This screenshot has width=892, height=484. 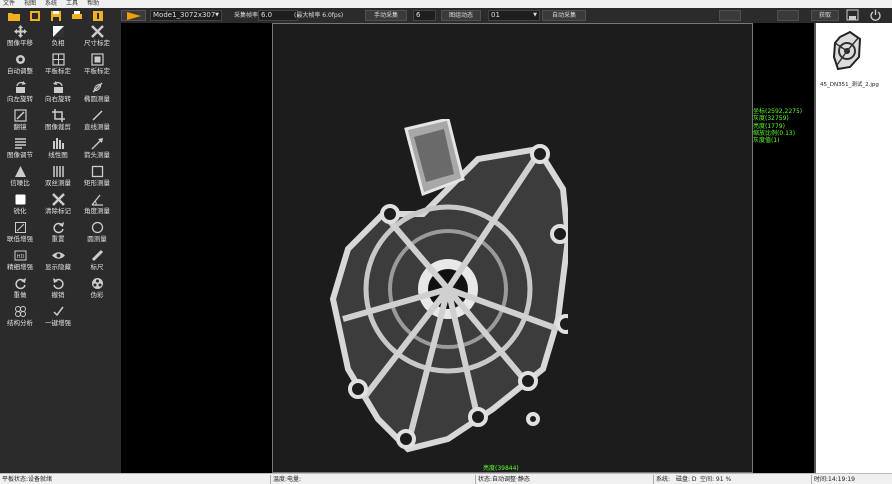 I want to click on tool-rotate-left: 向左旋转, so click(x=20, y=93).